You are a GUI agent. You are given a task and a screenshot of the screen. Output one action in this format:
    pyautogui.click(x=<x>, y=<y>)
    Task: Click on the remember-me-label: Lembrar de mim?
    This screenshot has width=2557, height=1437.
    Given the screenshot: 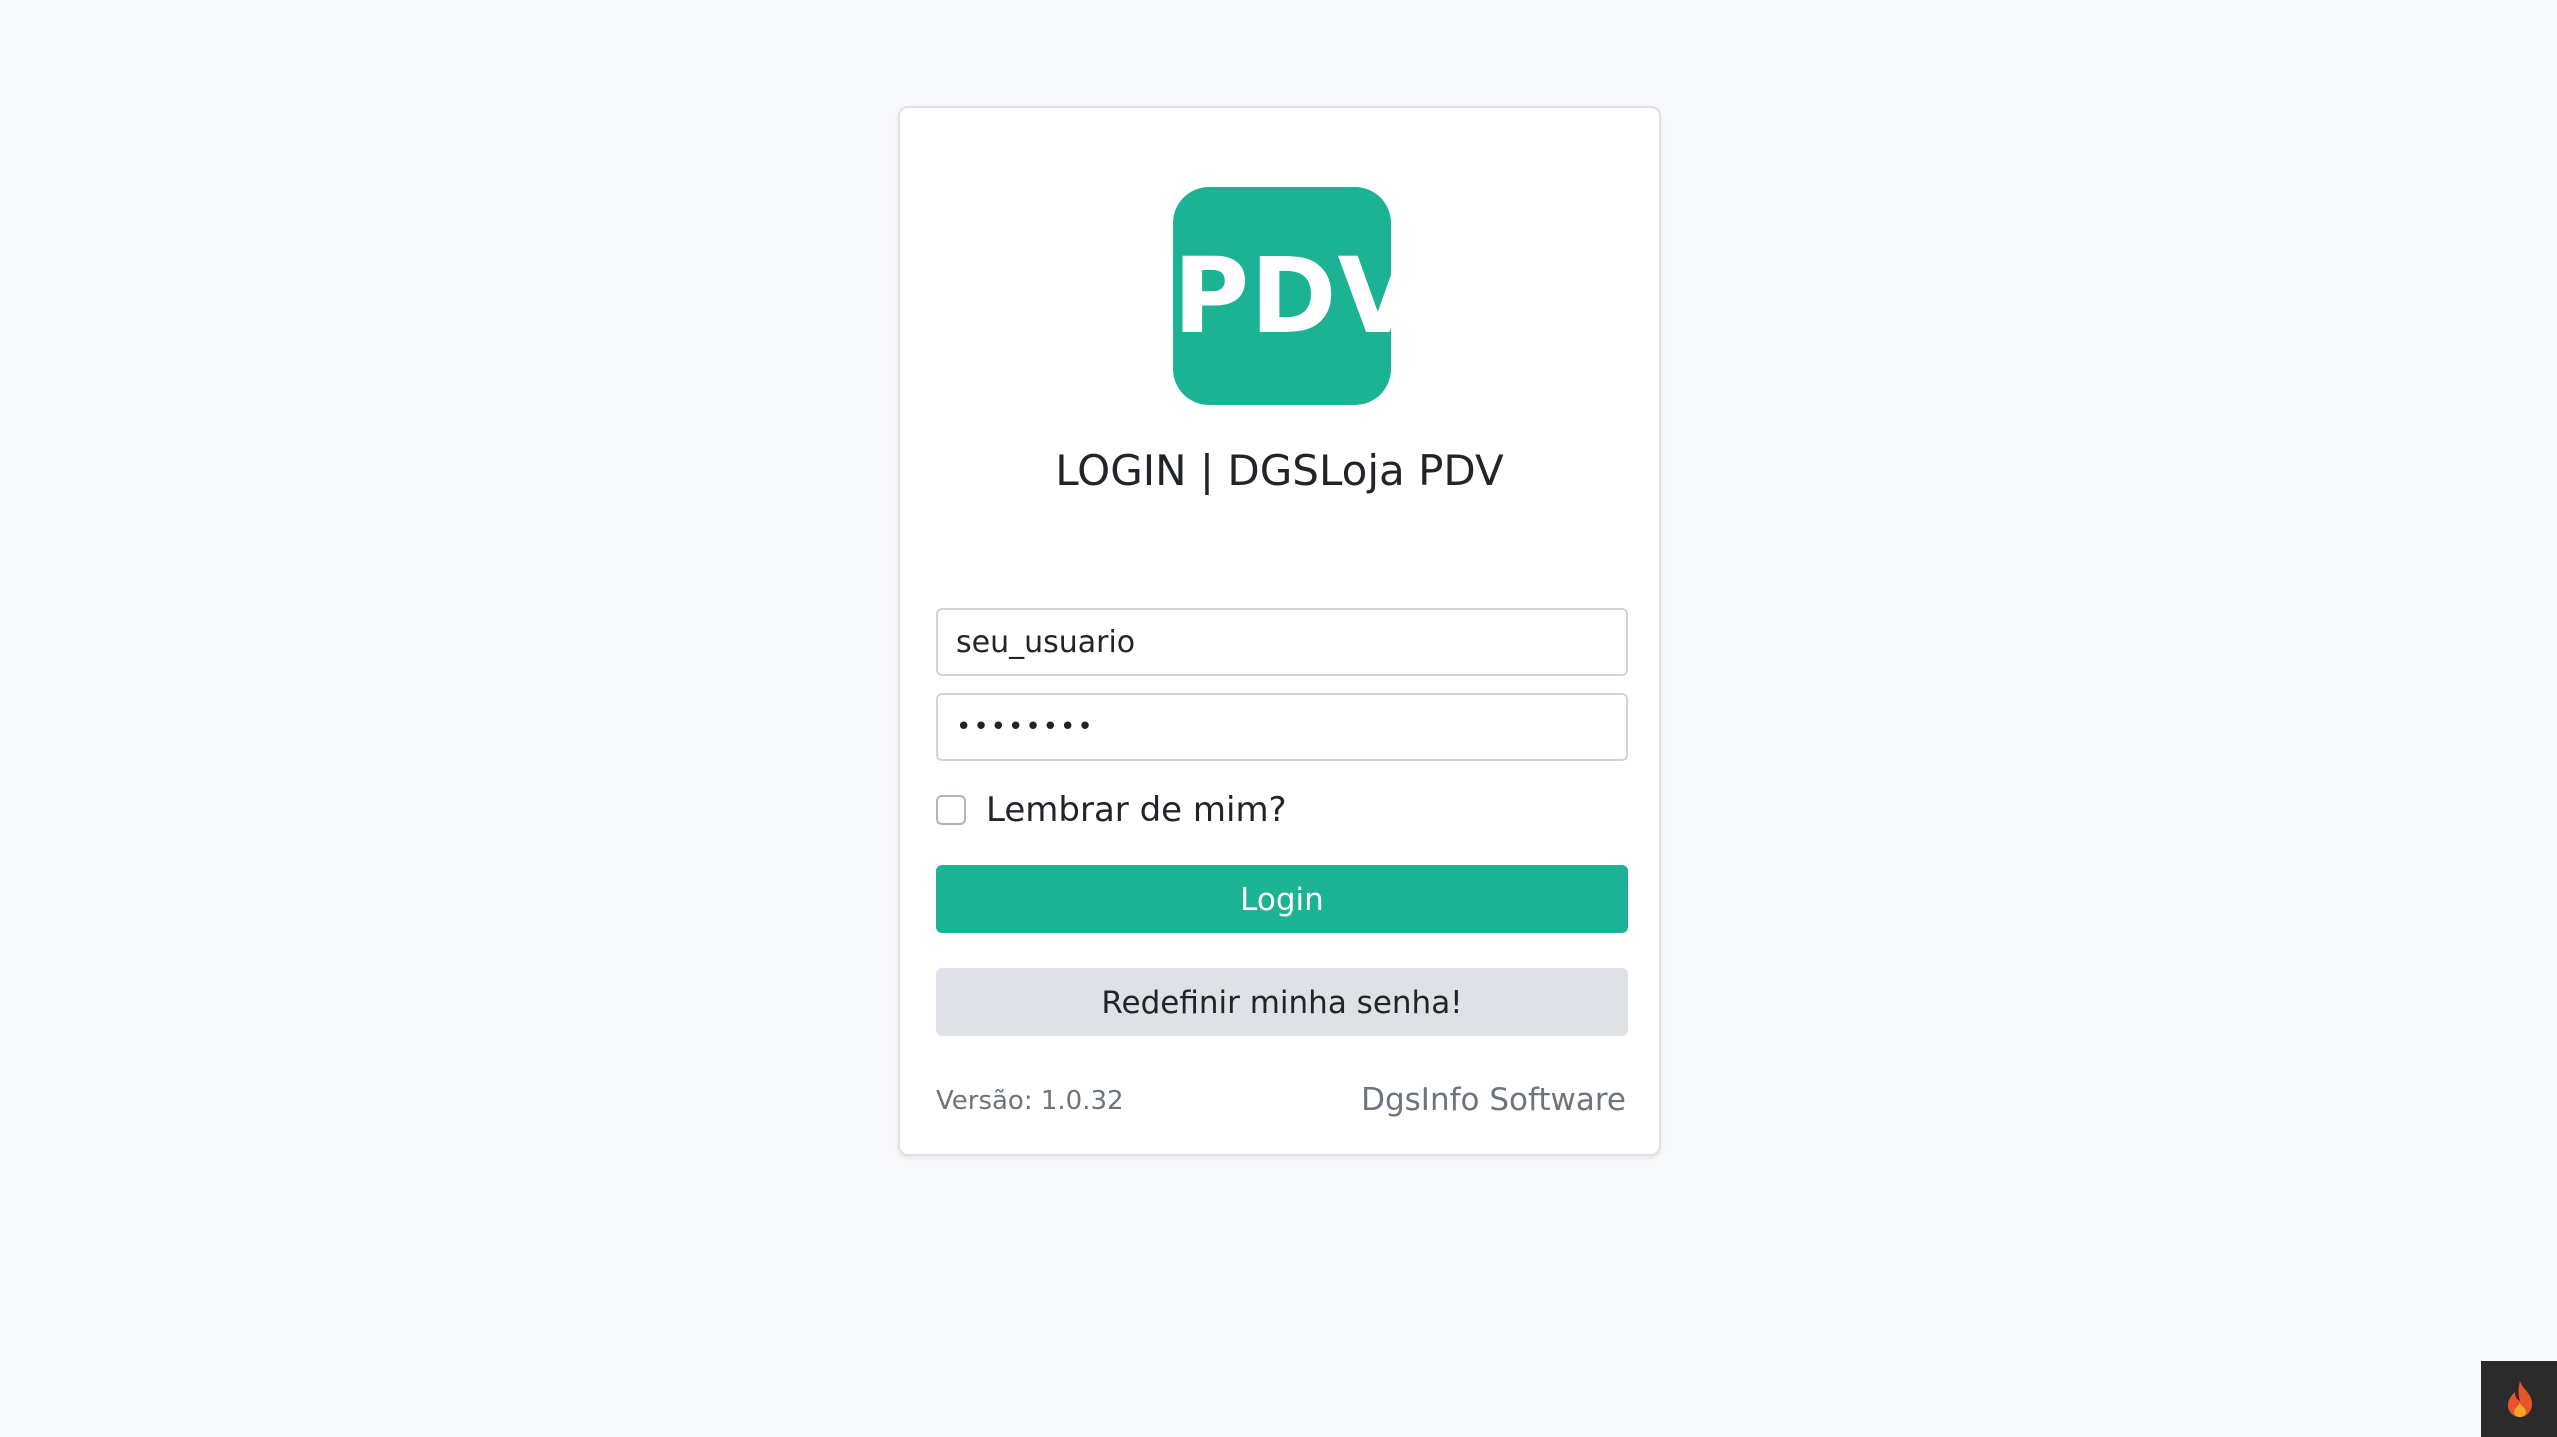 What is the action you would take?
    pyautogui.click(x=1136, y=810)
    